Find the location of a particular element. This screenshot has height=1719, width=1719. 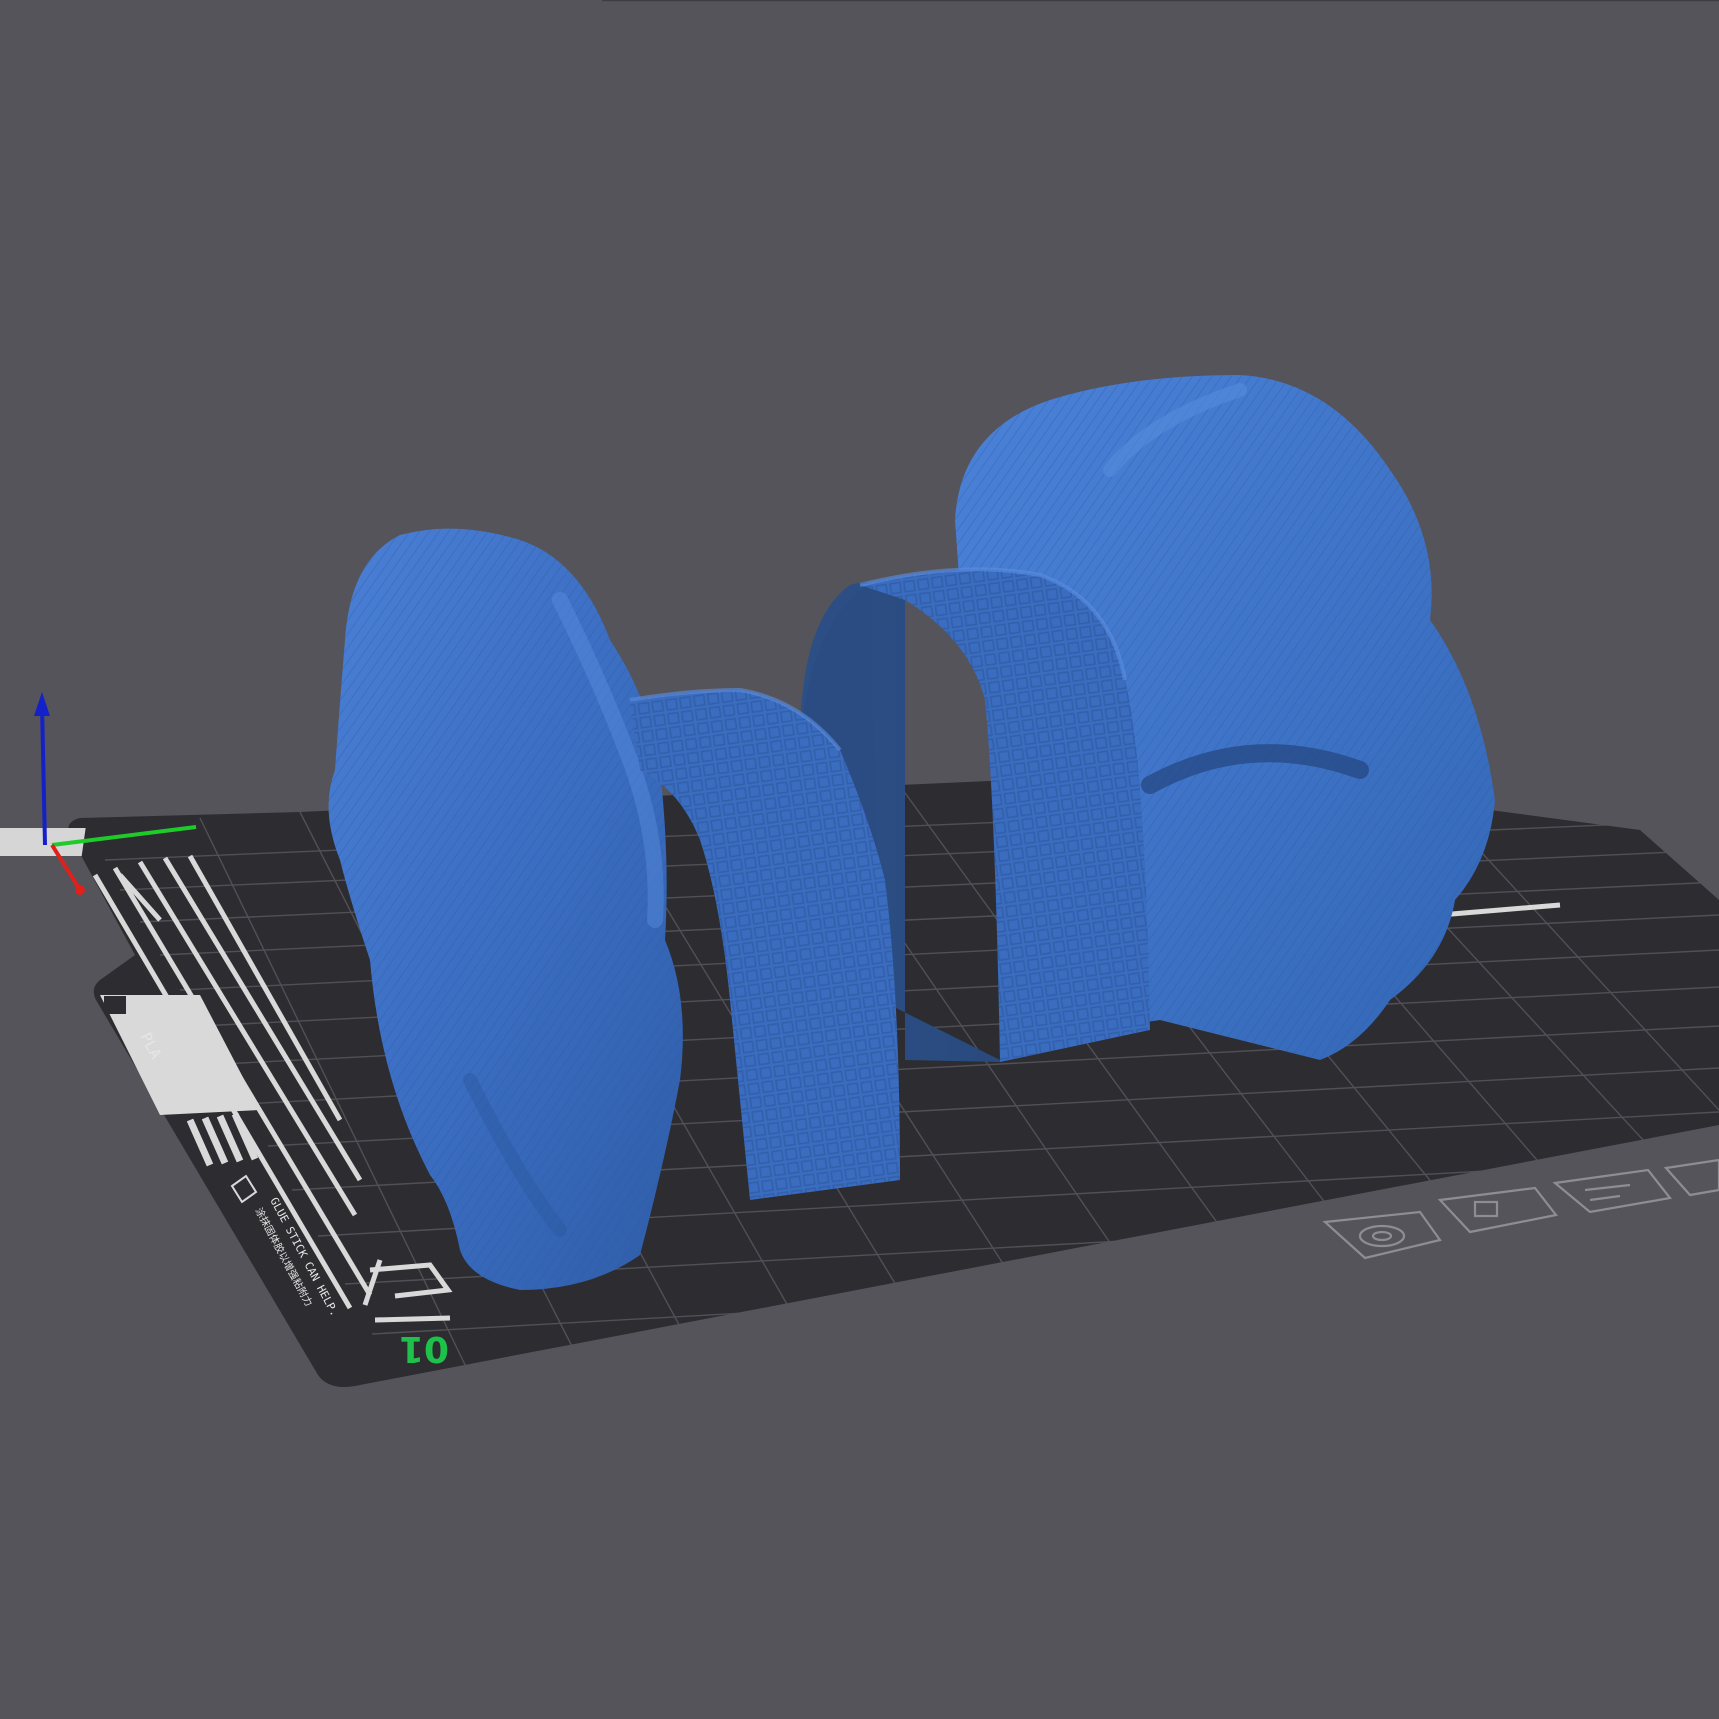

z-axis is located at coordinates (43, 775).